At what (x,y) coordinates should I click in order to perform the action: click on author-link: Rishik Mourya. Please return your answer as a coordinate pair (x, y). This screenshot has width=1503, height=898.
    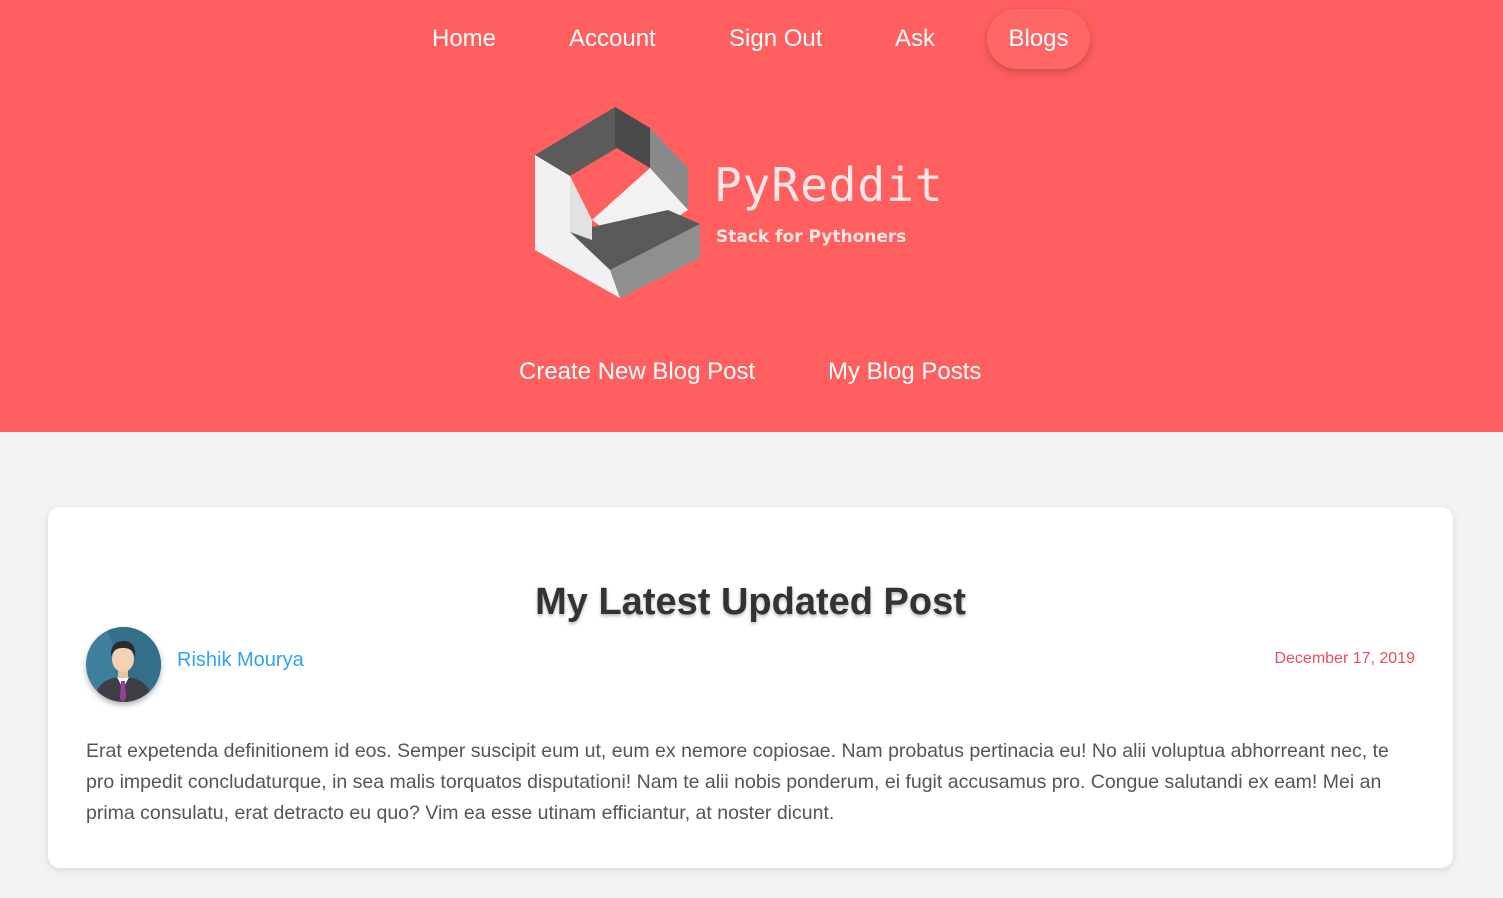
    Looking at the image, I should click on (240, 660).